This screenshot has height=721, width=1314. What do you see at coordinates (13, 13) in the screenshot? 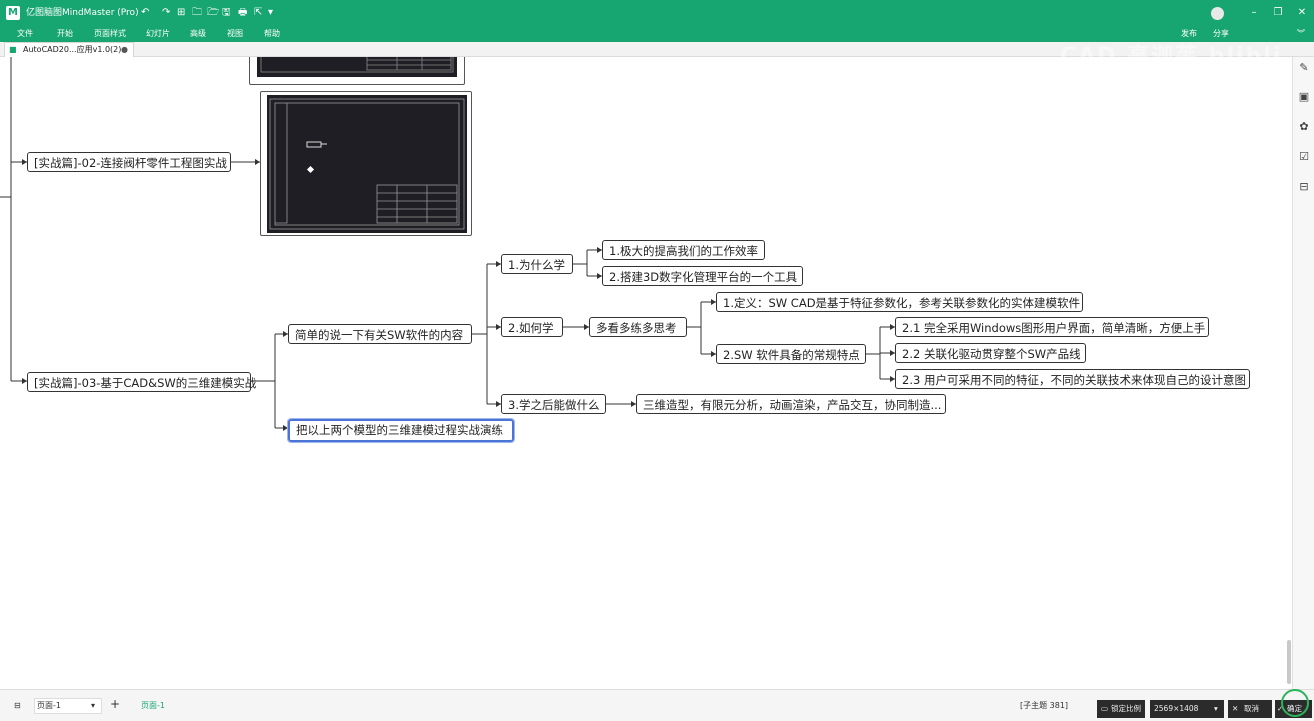
I see `app-logo-icon: M` at bounding box center [13, 13].